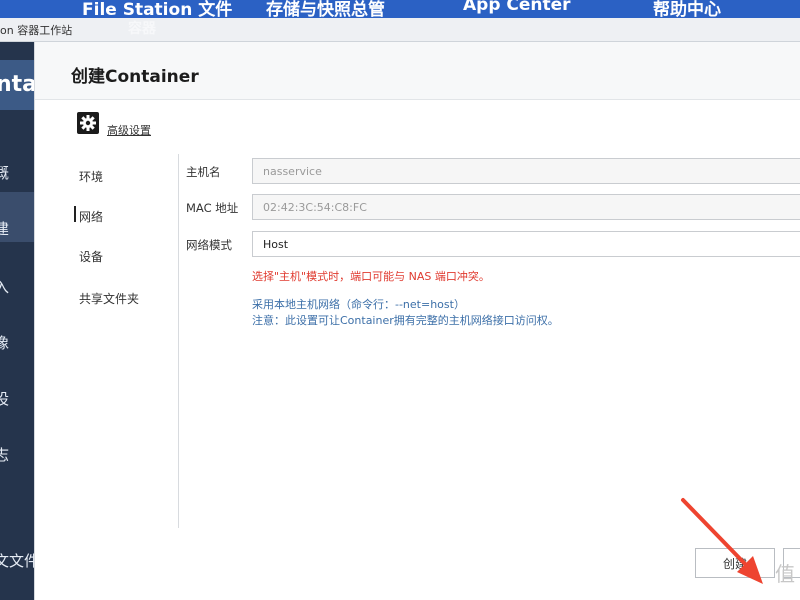 The height and width of the screenshot is (600, 800). Describe the element at coordinates (526, 171) in the screenshot. I see `hostname-input: nasservice` at that location.